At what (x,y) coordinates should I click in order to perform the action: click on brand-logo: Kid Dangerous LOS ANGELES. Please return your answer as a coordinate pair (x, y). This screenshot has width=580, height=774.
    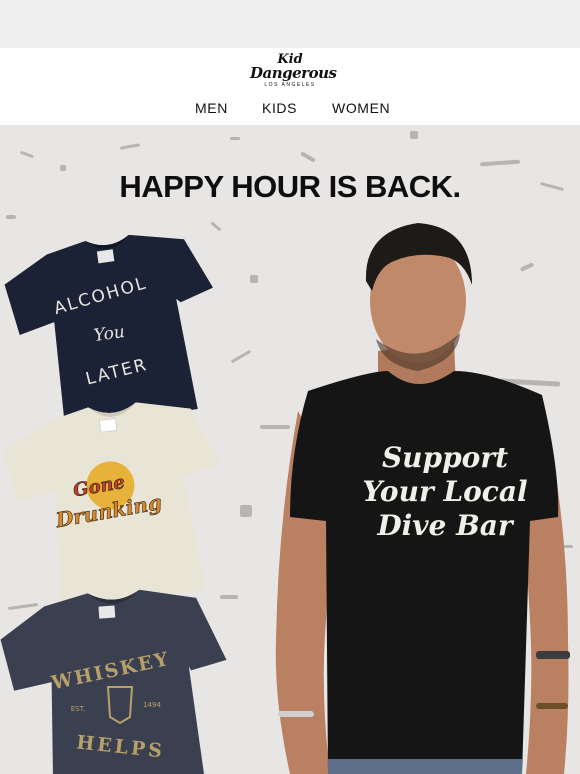
    Looking at the image, I should click on (293, 73).